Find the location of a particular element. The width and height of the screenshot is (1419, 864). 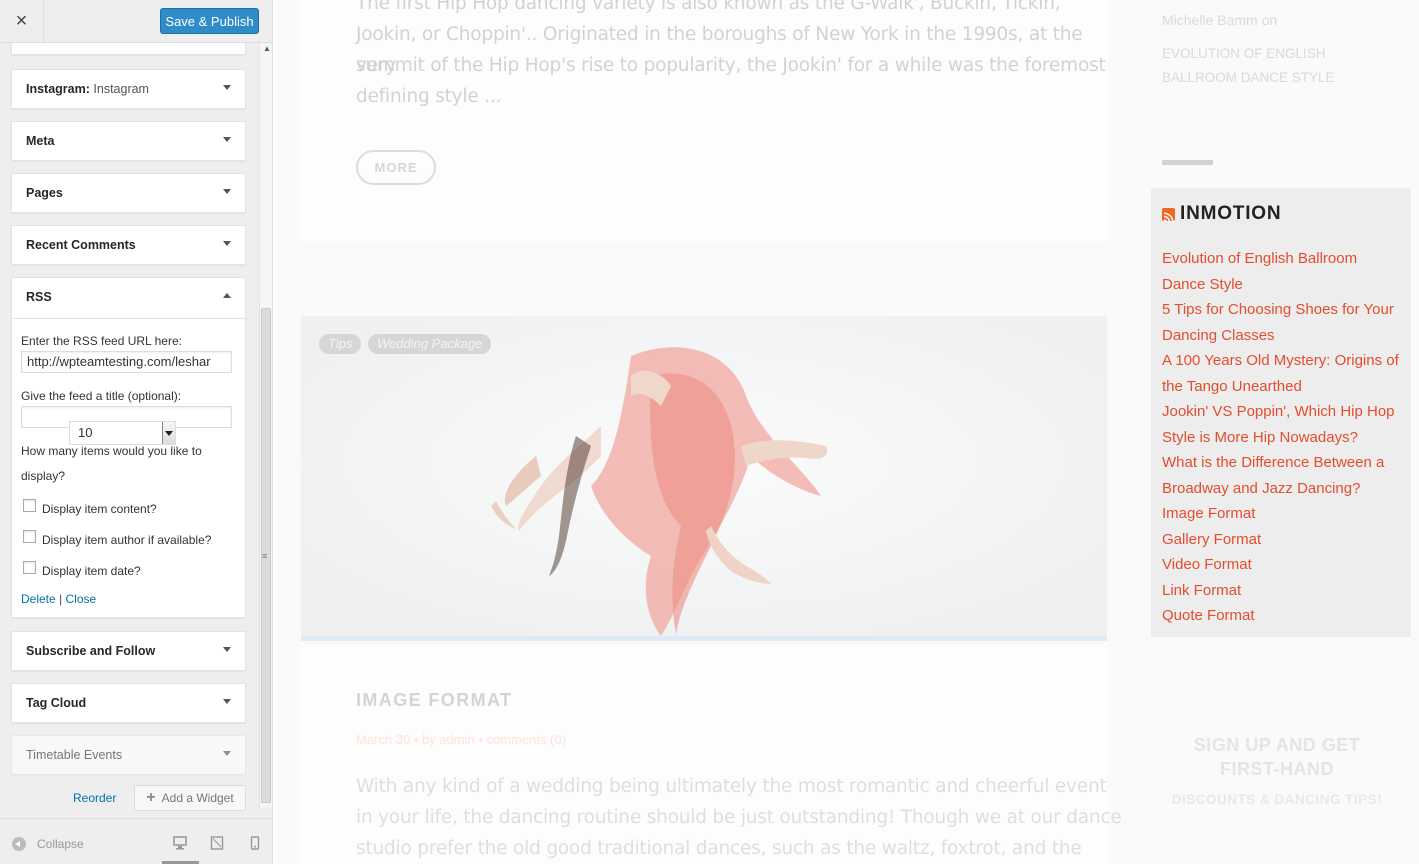

sidebar-scrollbar: ▲ ≡ is located at coordinates (265, 425).